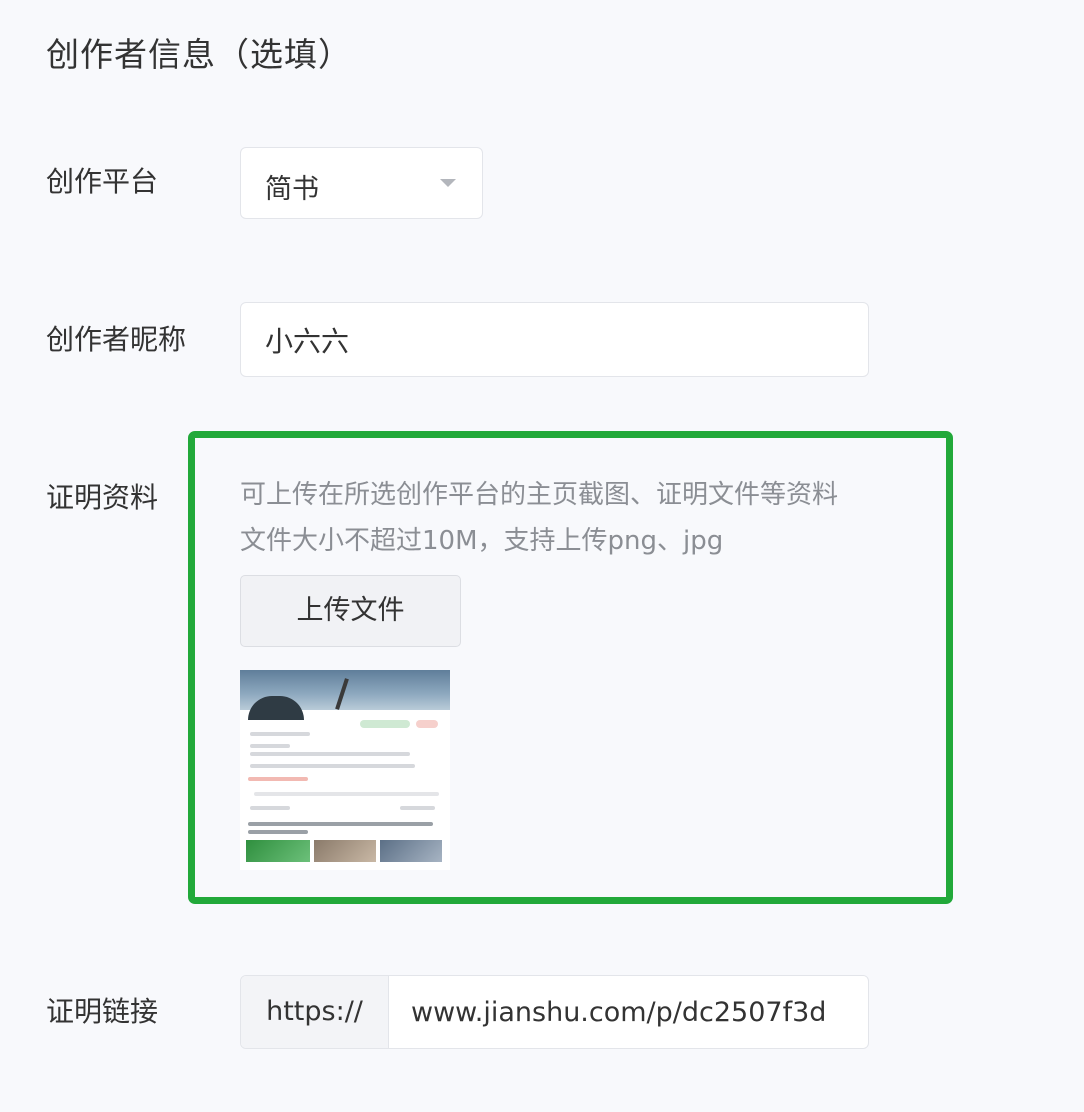 This screenshot has width=1084, height=1112. Describe the element at coordinates (102, 181) in the screenshot. I see `platform-label: 创作平台` at that location.